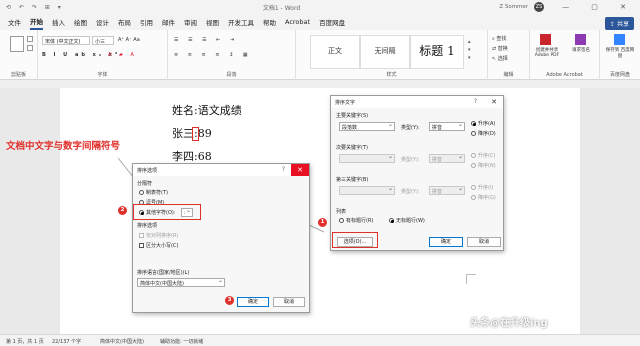 This screenshot has width=640, height=346. I want to click on secondary-desc-radio, so click(473, 165).